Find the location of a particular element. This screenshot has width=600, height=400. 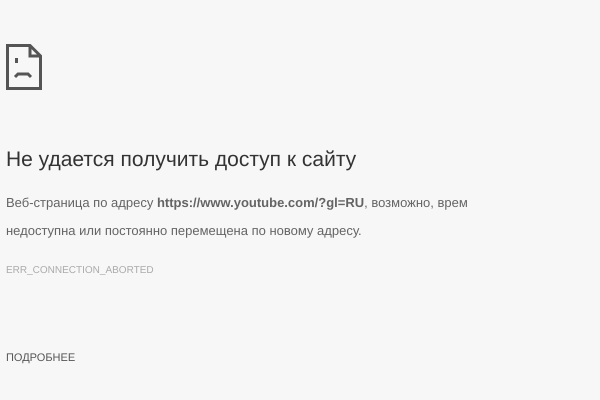

sad-page-icon is located at coordinates (24, 67).